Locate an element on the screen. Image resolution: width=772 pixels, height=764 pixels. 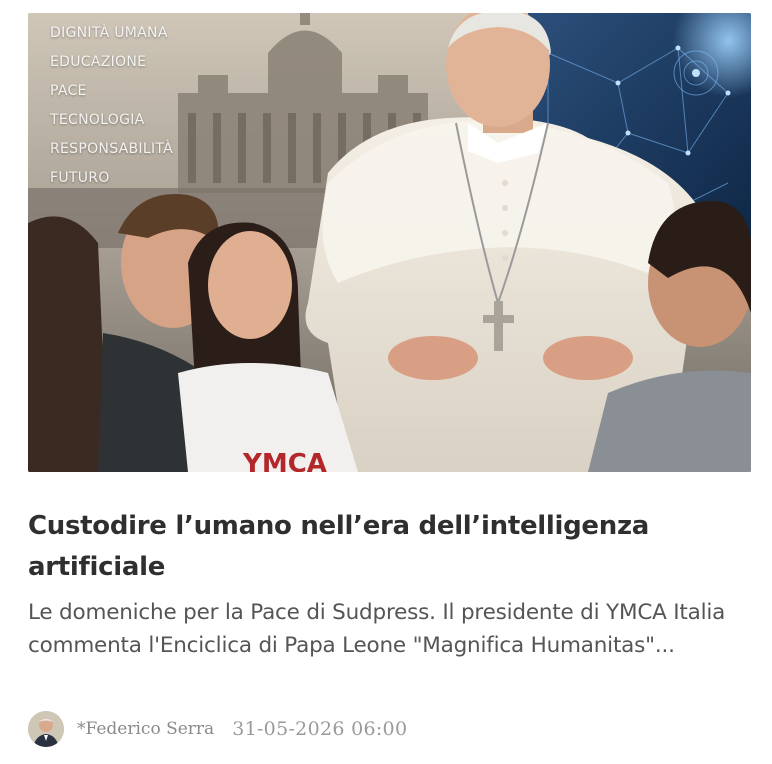
publish-date: 31-05-2026 06:00 is located at coordinates (320, 729).